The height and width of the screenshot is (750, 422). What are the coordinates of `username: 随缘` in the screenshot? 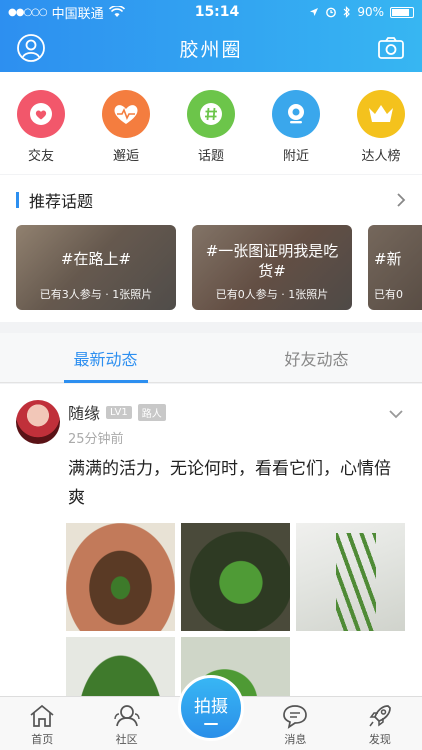 It's located at (84, 412).